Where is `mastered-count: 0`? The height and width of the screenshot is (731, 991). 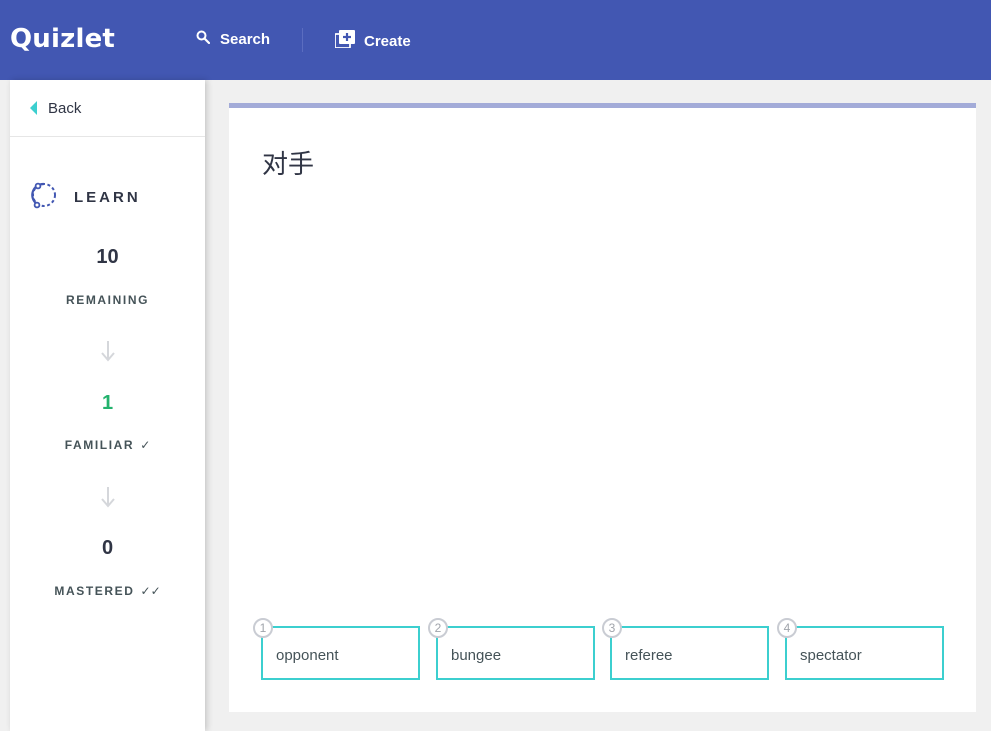 mastered-count: 0 is located at coordinates (107, 548).